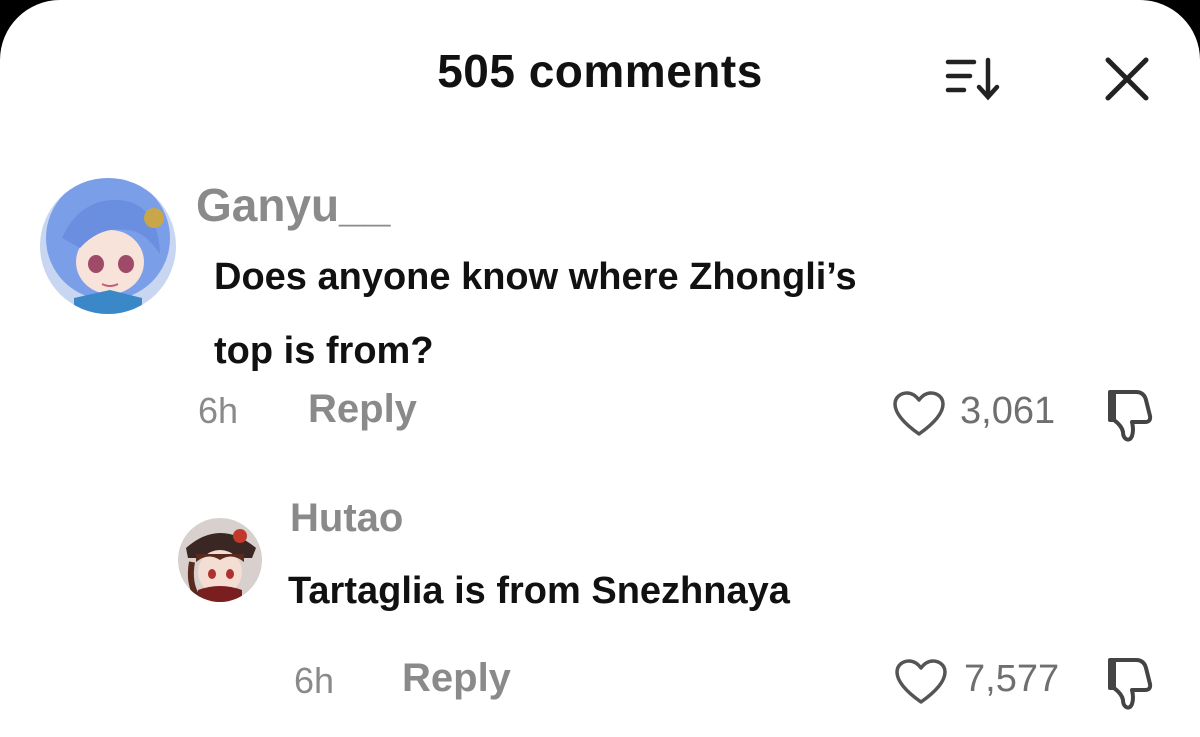  Describe the element at coordinates (535, 277) in the screenshot. I see `comment-text-line: Does anyone know where Zhongli’s` at that location.